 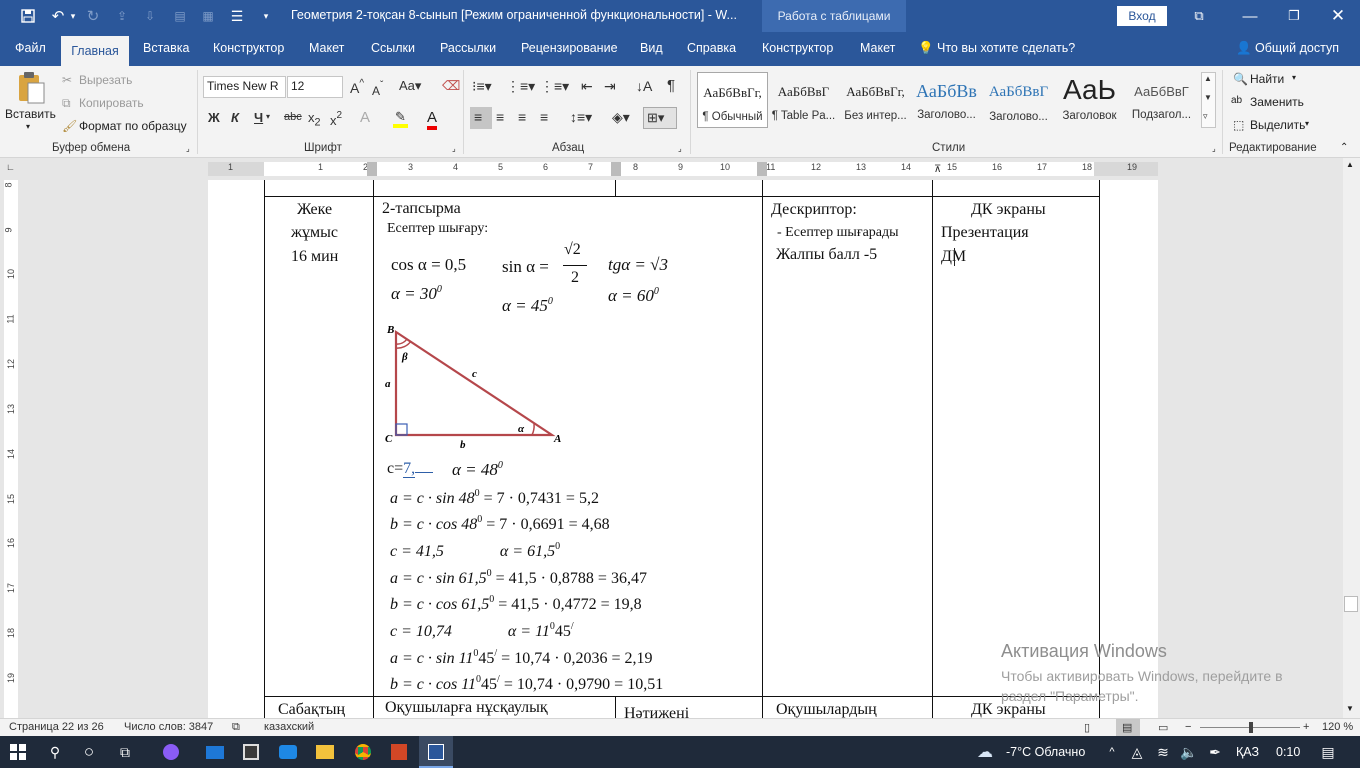 I want to click on redo-icon: ↻, so click(x=93, y=16).